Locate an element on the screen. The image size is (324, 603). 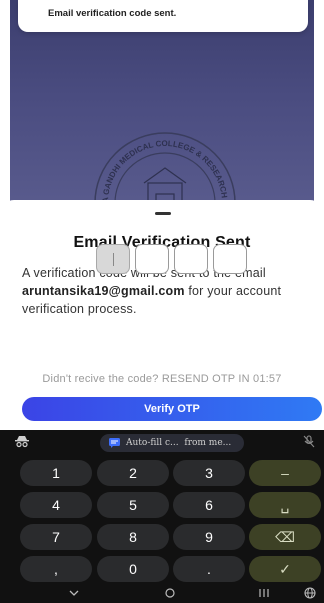
verify-otp-button: Verify OTP is located at coordinates (172, 409).